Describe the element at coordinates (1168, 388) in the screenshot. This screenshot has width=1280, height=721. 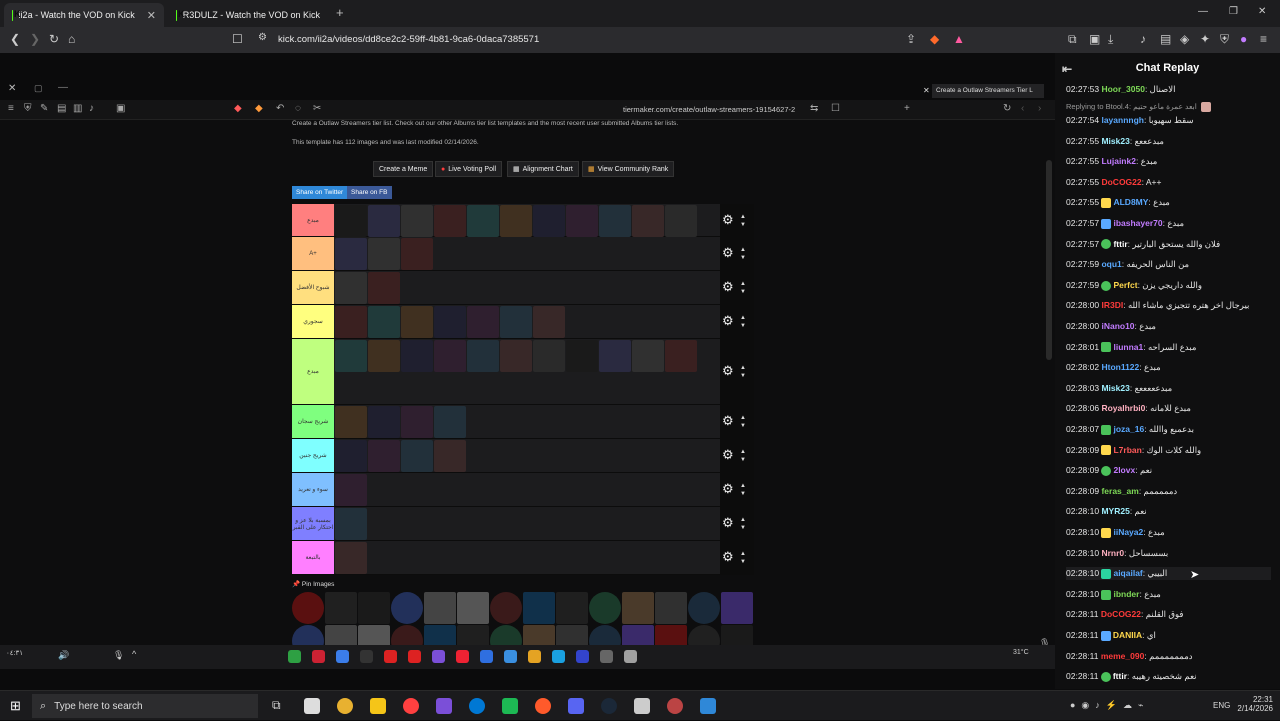
I see `chat-message: 02:28:03 Misk23: مبدعععععع` at that location.